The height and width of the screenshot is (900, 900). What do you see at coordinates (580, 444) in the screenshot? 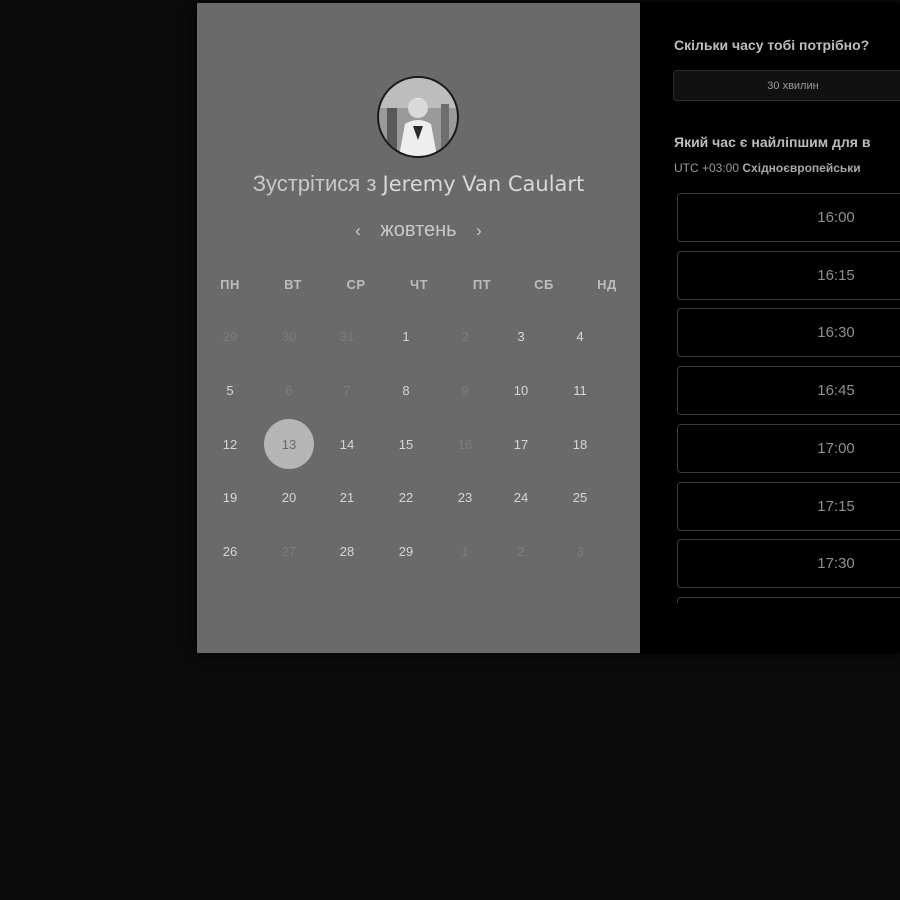
I see `calendar-day: 18` at bounding box center [580, 444].